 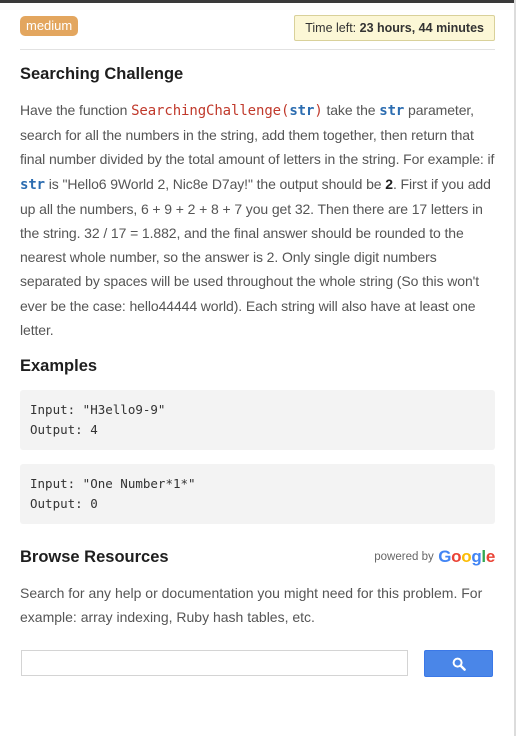 What do you see at coordinates (490, 556) in the screenshot?
I see `google-letter: e` at bounding box center [490, 556].